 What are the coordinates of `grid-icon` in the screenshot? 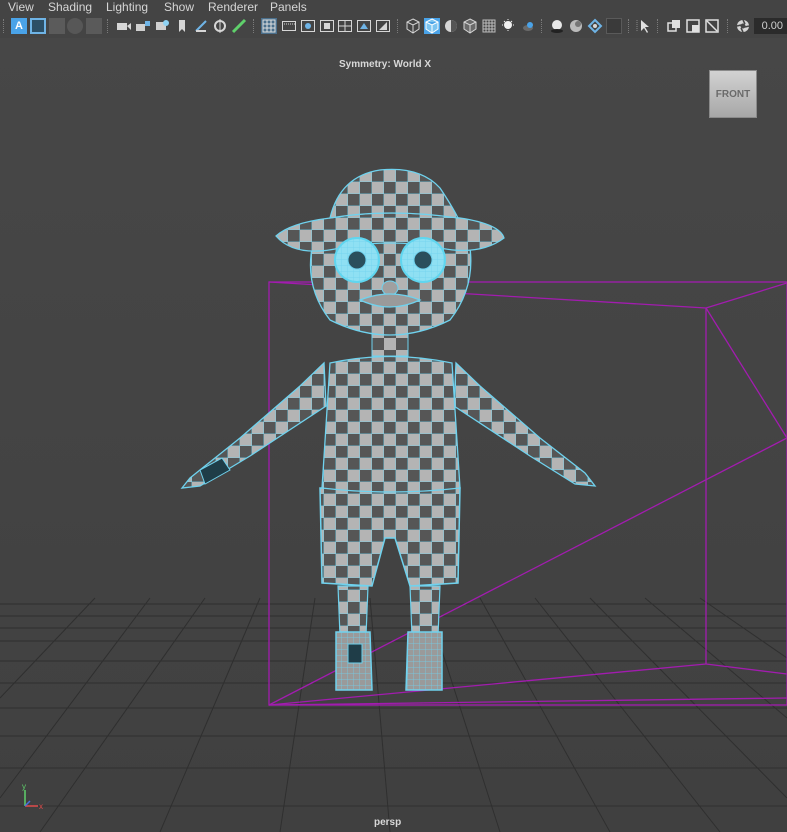 It's located at (239, 26).